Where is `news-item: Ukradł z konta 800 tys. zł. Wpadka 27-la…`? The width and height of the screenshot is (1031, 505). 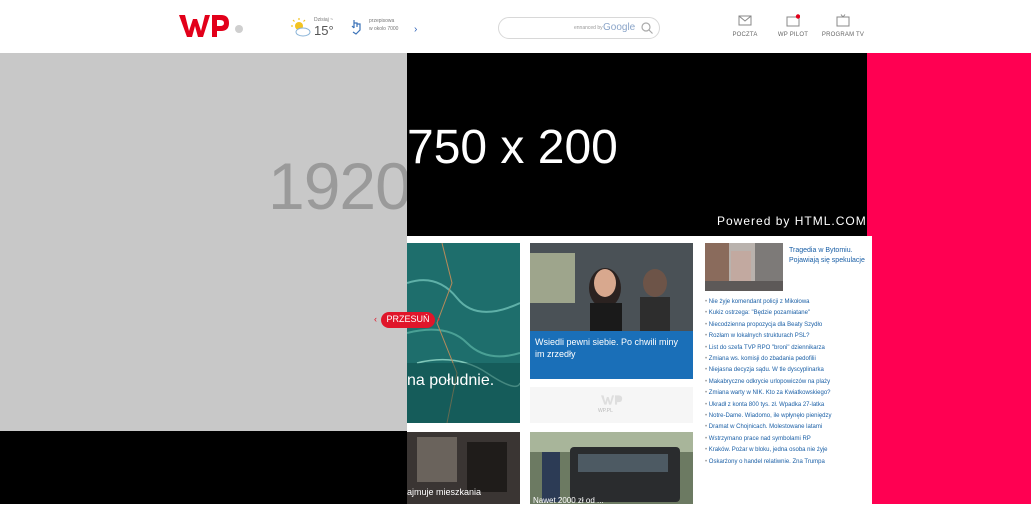
news-item: Ukradł z konta 800 tys. zł. Wpadka 27-la… is located at coordinates (788, 405).